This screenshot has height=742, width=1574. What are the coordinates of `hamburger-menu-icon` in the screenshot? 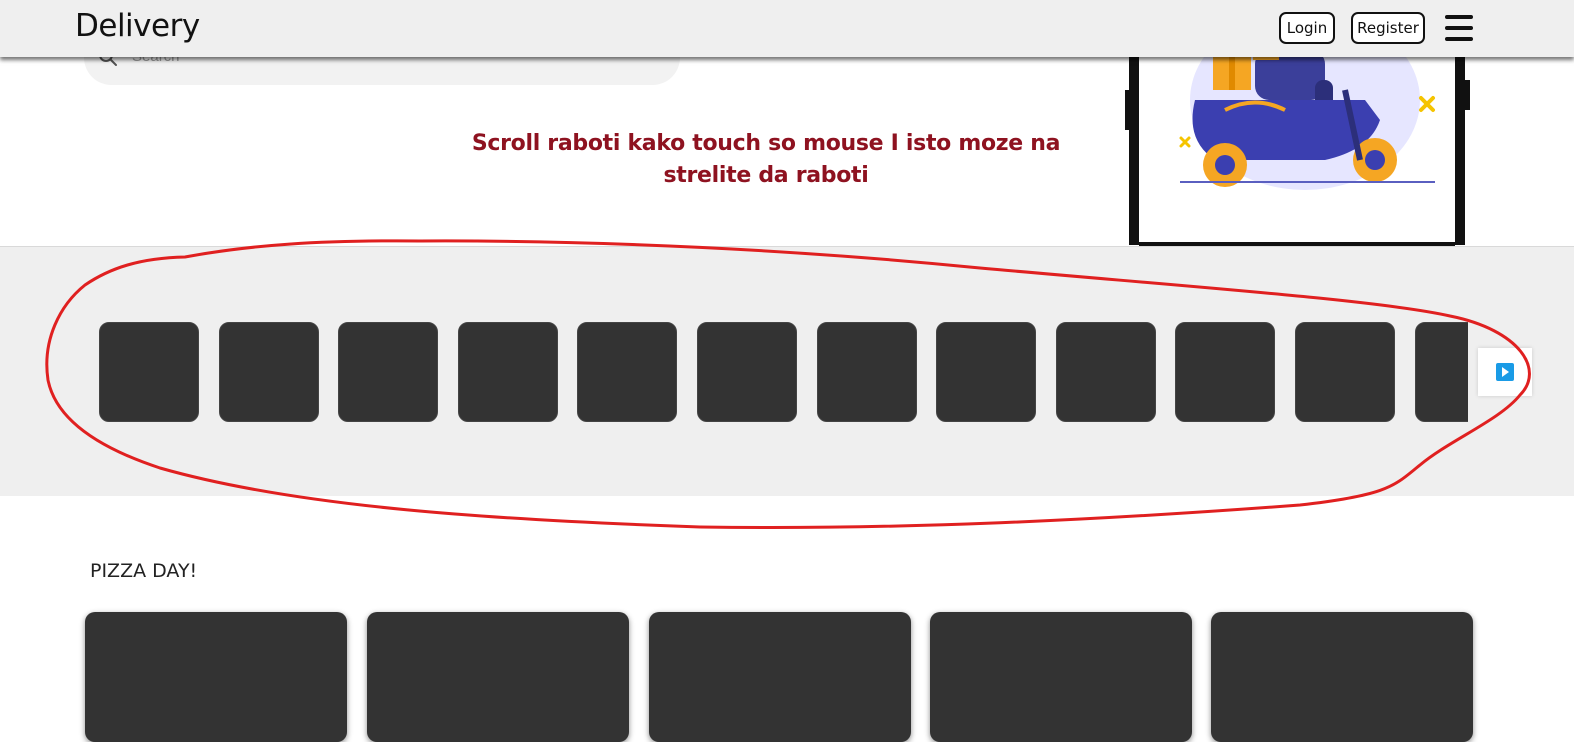 It's located at (1459, 28).